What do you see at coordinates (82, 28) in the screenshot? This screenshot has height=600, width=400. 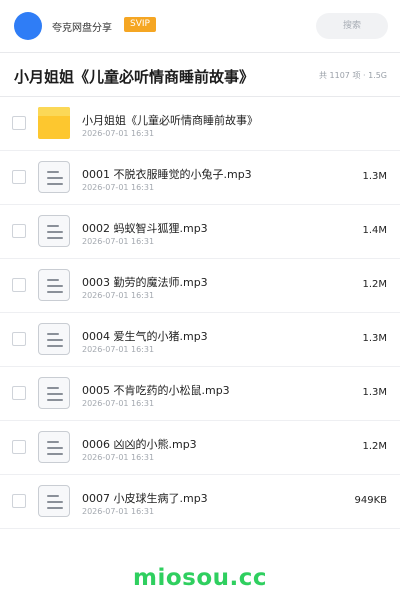 I see `owner-name: 夸克网盘分享` at bounding box center [82, 28].